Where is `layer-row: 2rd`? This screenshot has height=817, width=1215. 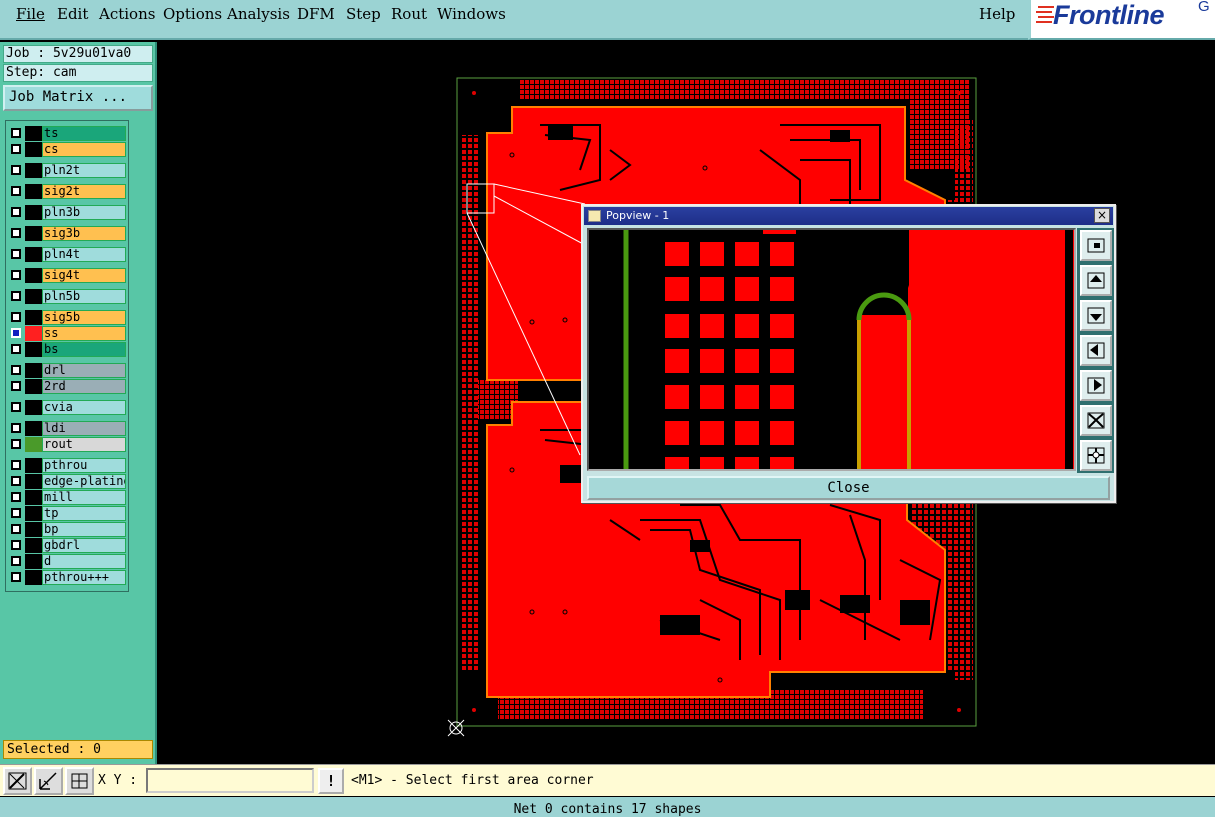
layer-row: 2rd is located at coordinates (67, 386).